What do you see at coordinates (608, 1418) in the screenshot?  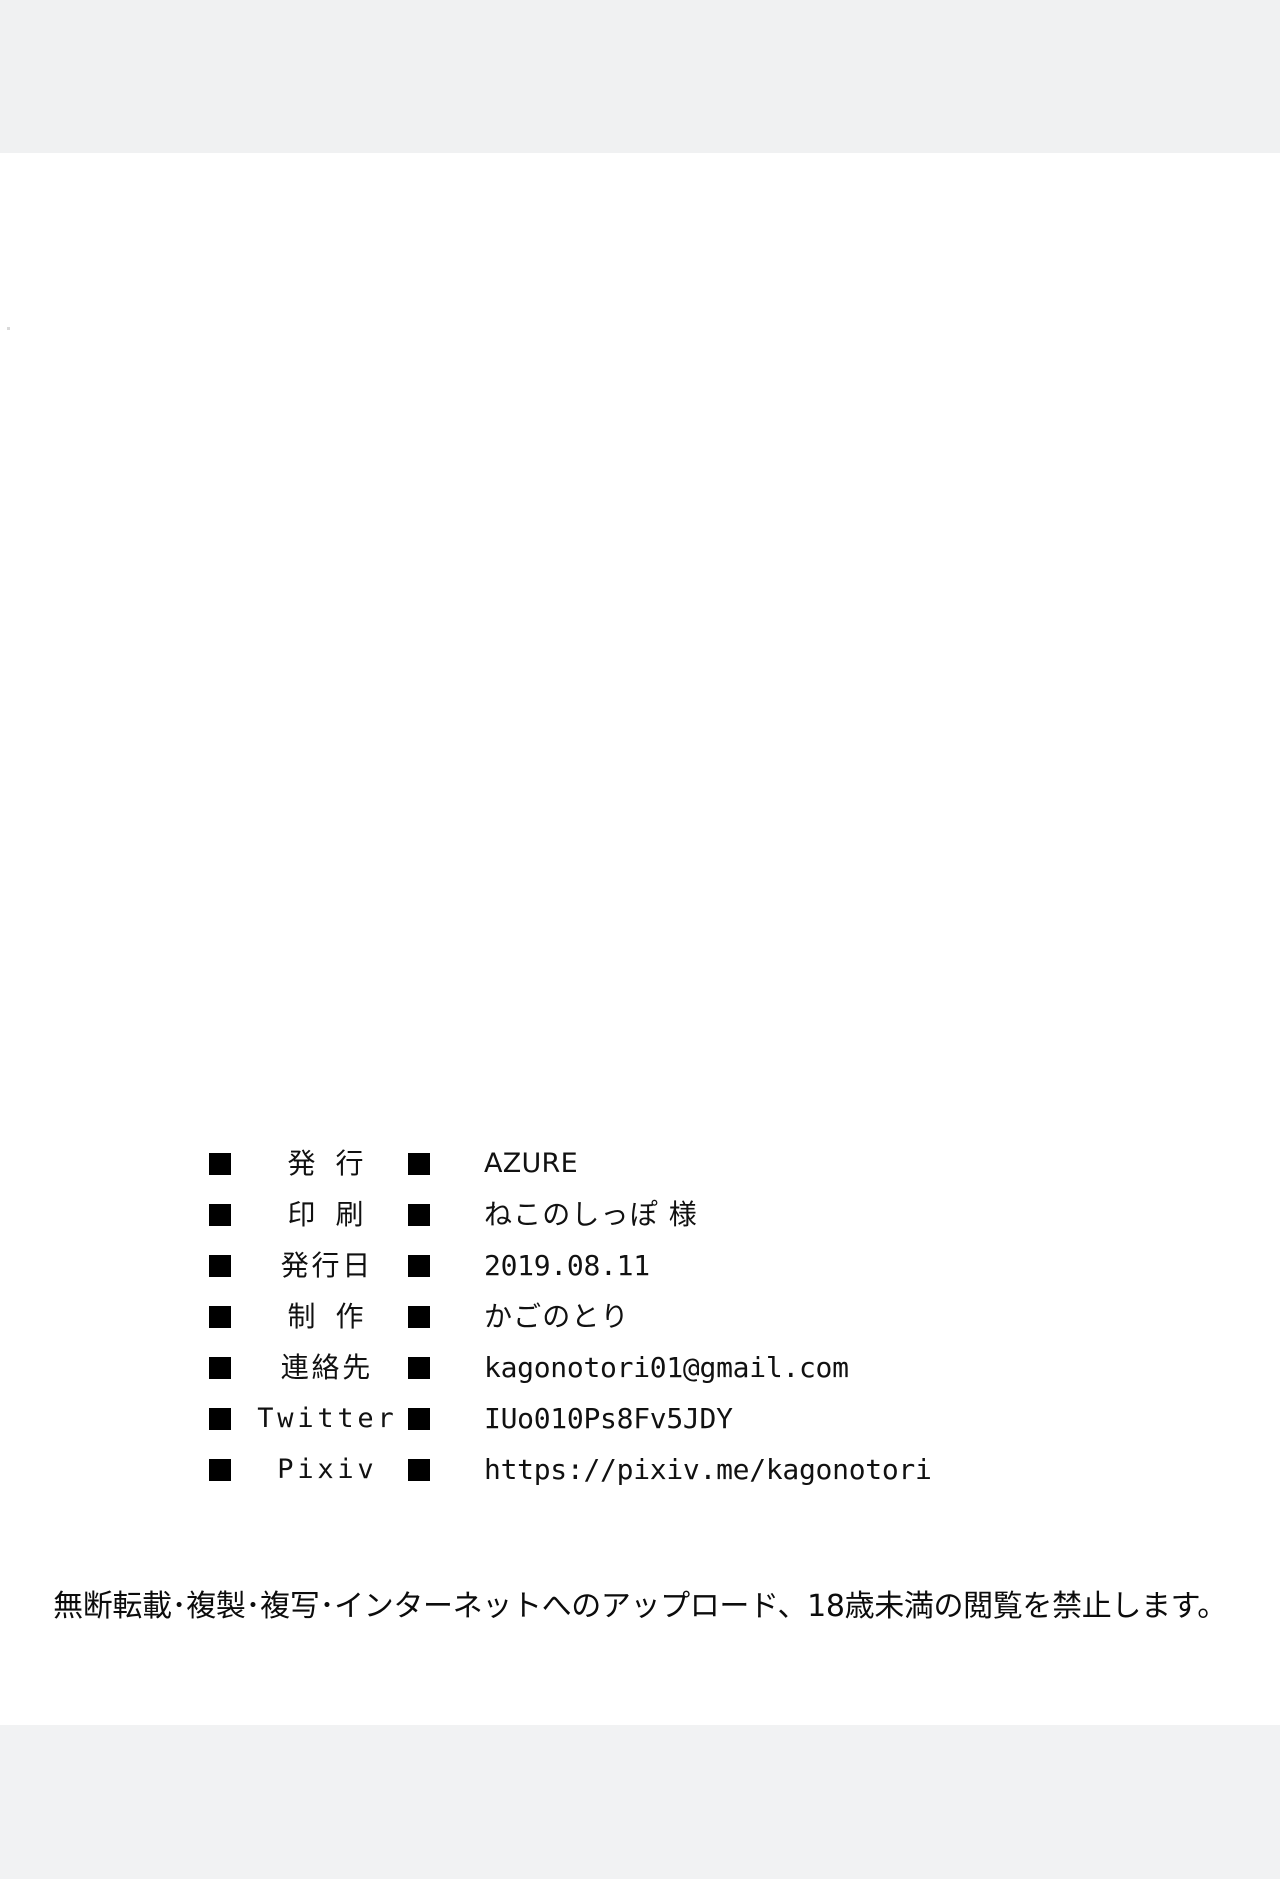 I see `colophon-twitter-handle: IUo010Ps8Fv5JDY` at bounding box center [608, 1418].